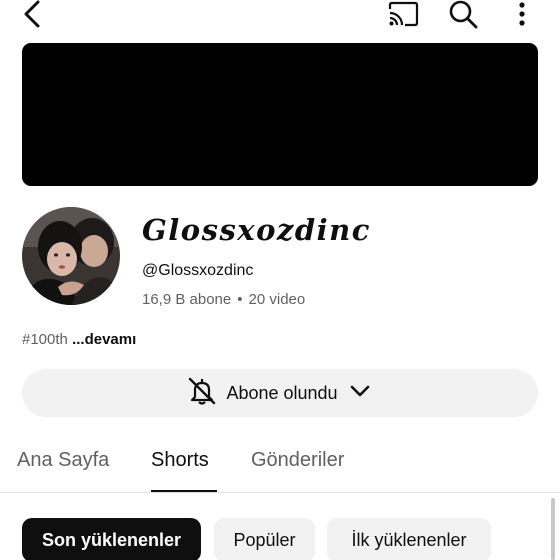 The width and height of the screenshot is (560, 560). What do you see at coordinates (104, 339) in the screenshot?
I see `description-more-link: ...devamı` at bounding box center [104, 339].